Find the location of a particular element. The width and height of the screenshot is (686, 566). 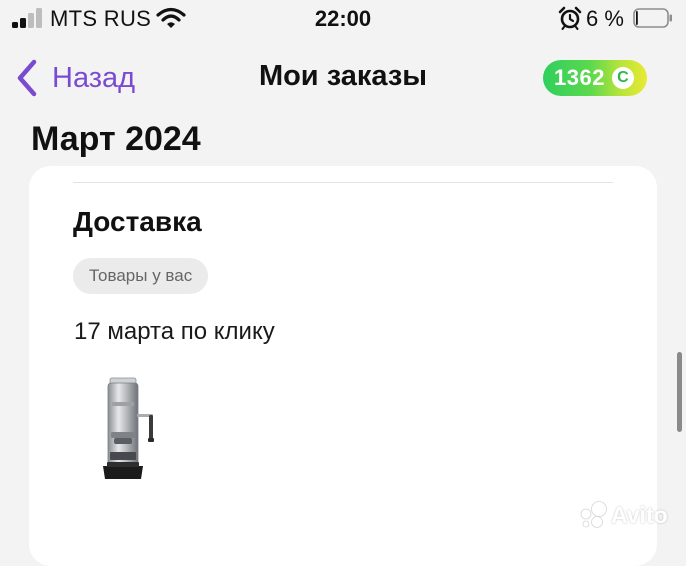

avito-watermark: Avito is located at coordinates (623, 515).